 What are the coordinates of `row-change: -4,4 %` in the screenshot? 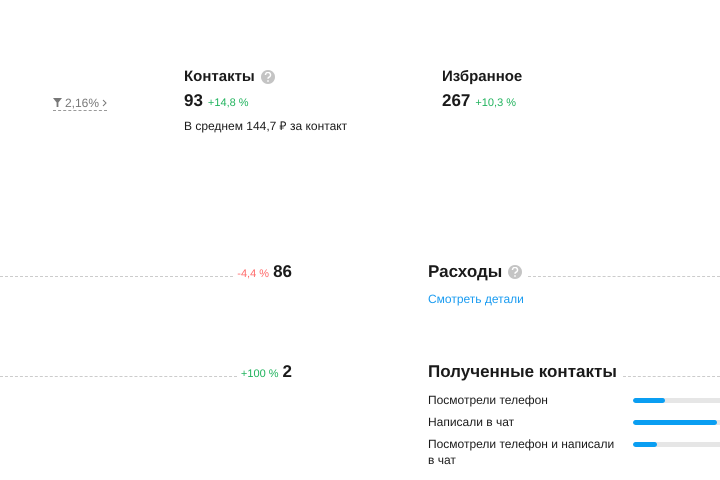 It's located at (253, 274).